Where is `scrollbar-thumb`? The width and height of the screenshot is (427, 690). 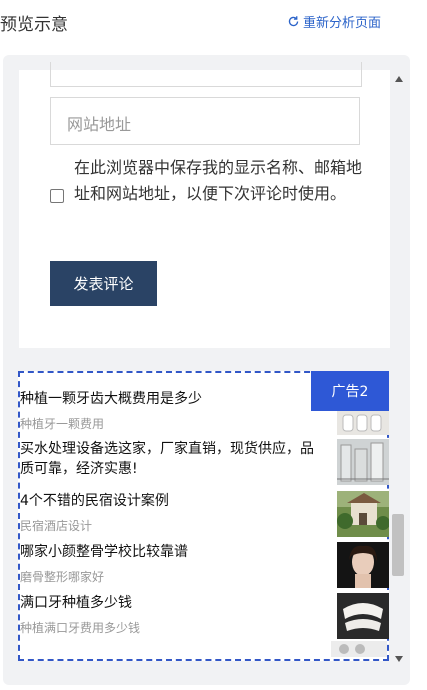 scrollbar-thumb is located at coordinates (398, 545).